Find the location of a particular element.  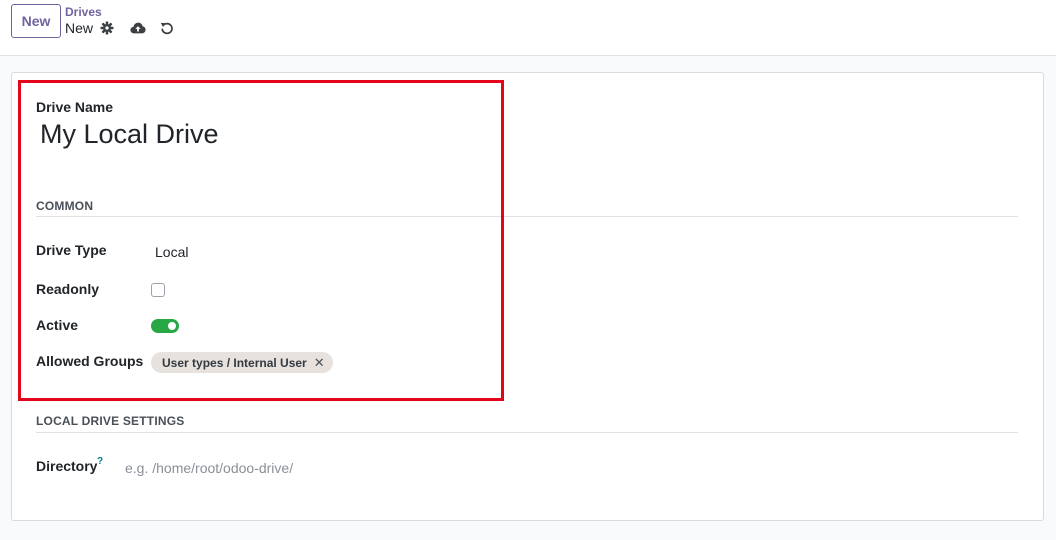

section-local-drive-settings-title: LOCAL DRIVE SETTINGS is located at coordinates (110, 421).